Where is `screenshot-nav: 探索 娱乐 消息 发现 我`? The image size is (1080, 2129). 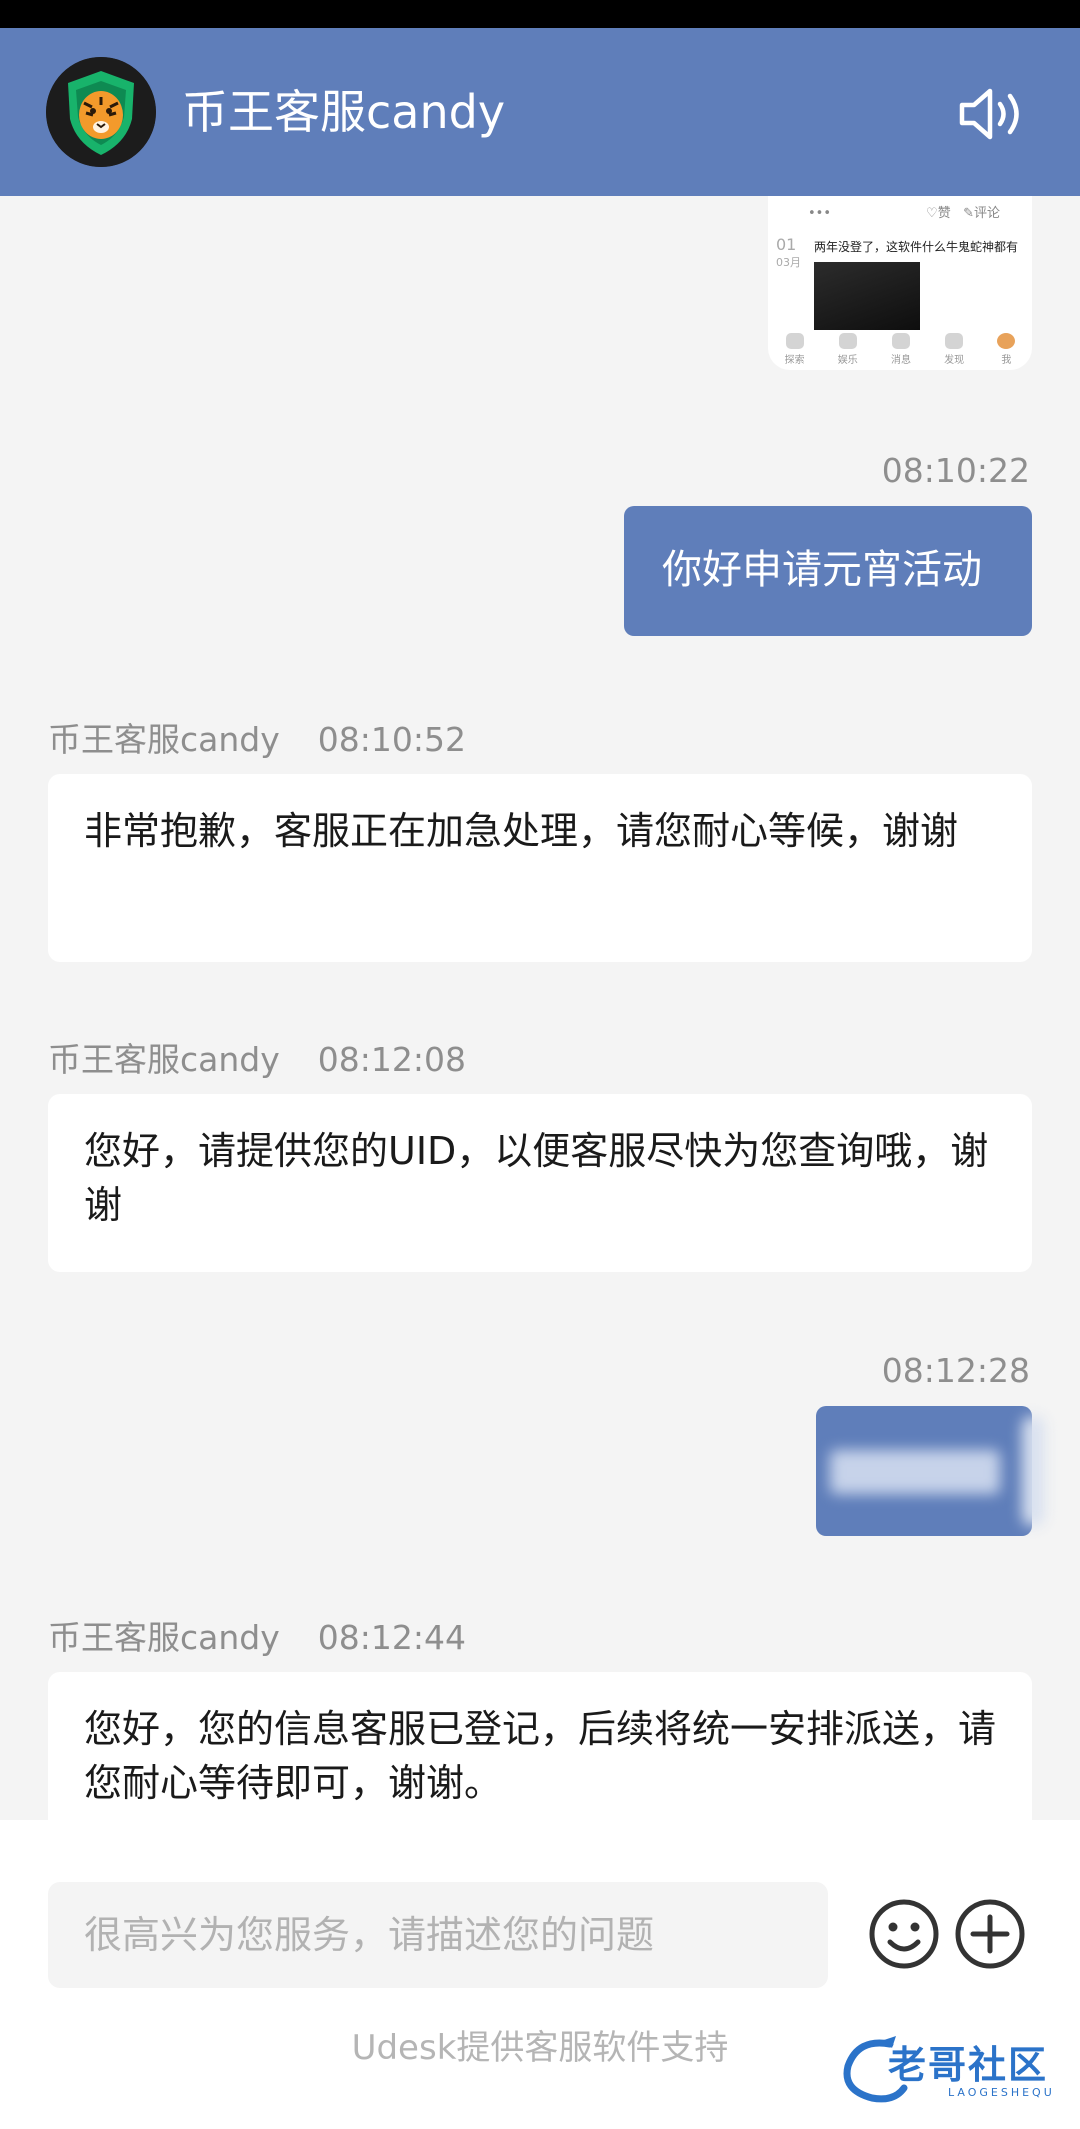
screenshot-nav: 探索 娱乐 消息 发现 我 is located at coordinates (900, 349).